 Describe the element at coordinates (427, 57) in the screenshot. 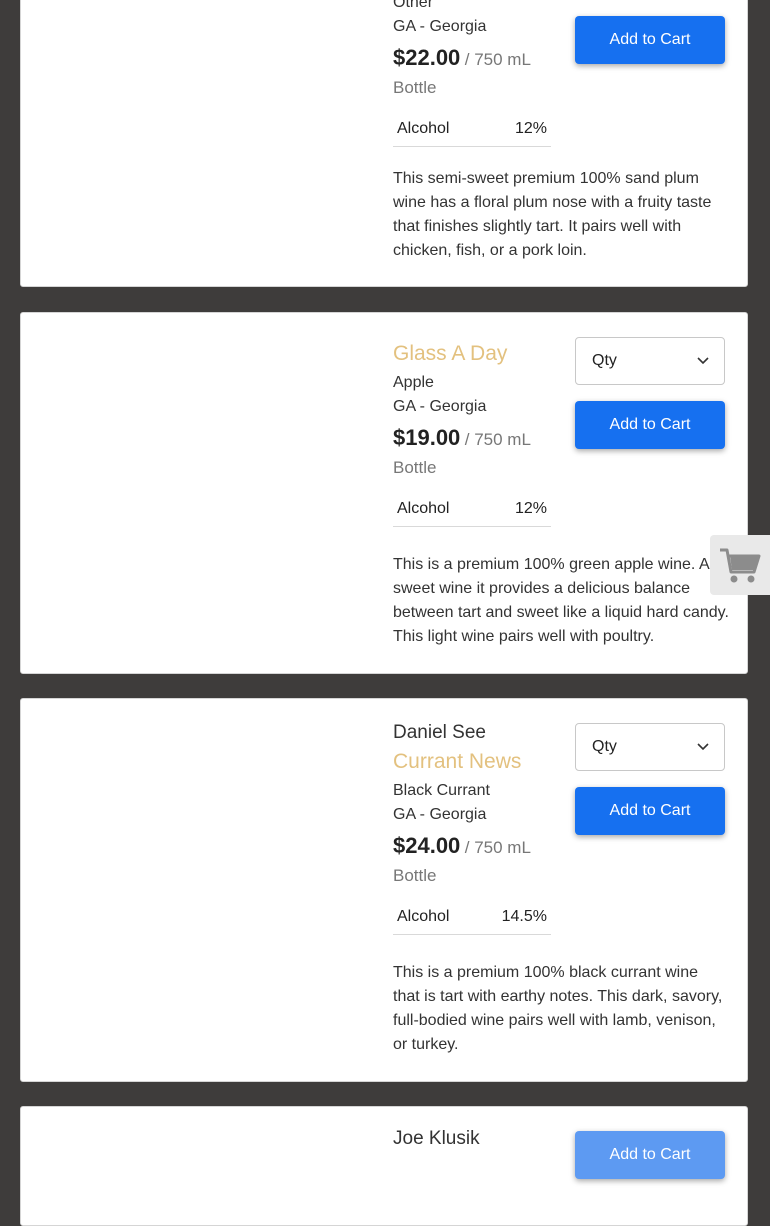

I see `product-price: $22.00` at that location.